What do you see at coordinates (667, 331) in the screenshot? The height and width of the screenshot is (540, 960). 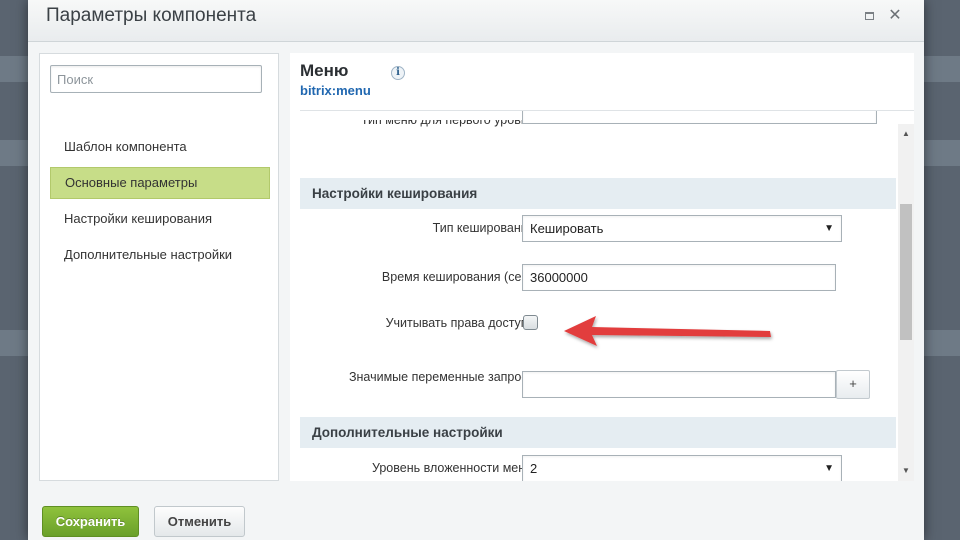 I see `red-arrow-annotation` at bounding box center [667, 331].